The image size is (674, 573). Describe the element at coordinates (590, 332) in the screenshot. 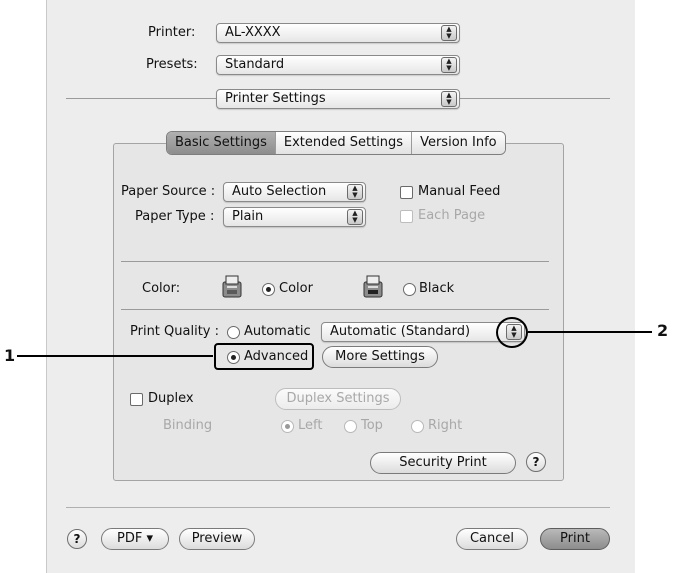

I see `callout-2-line` at that location.